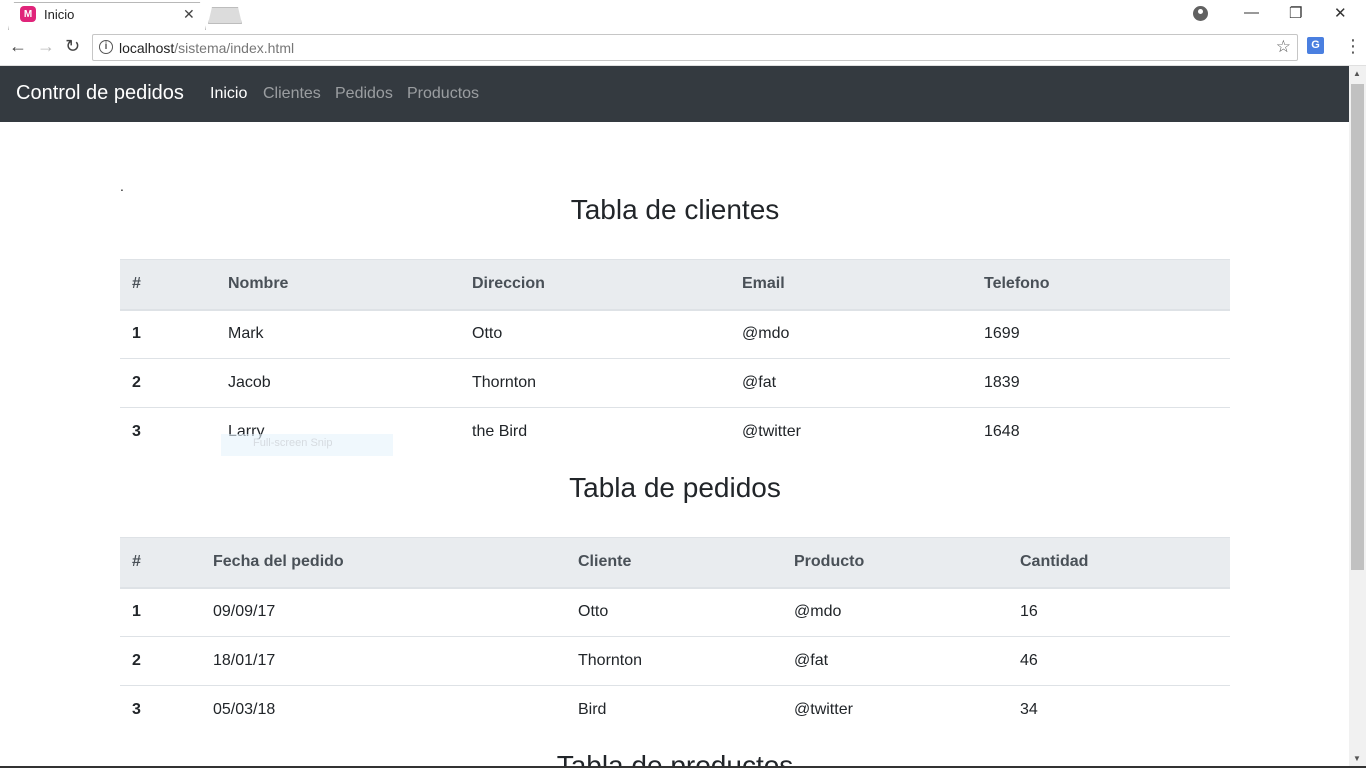 This screenshot has width=1366, height=768. I want to click on window-close-icon: ✕, so click(1340, 13).